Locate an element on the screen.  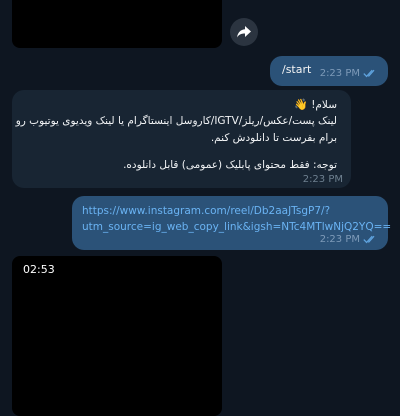
forward-button is located at coordinates (244, 32).